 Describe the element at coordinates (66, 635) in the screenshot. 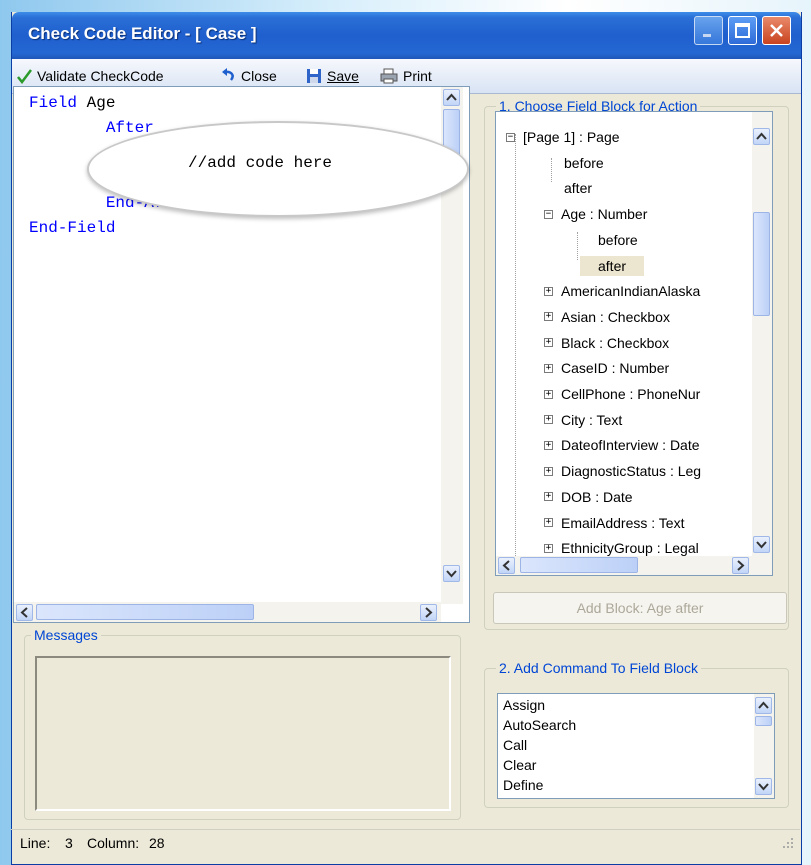

I see `messages-legend: Messages` at that location.